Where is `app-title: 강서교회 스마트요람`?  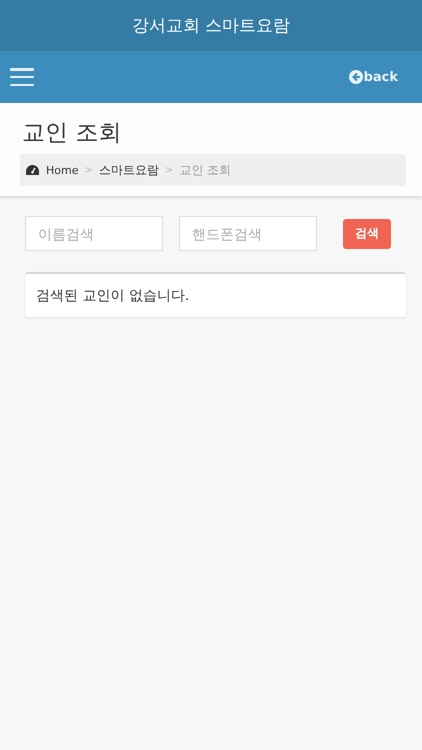 app-title: 강서교회 스마트요람 is located at coordinates (211, 26).